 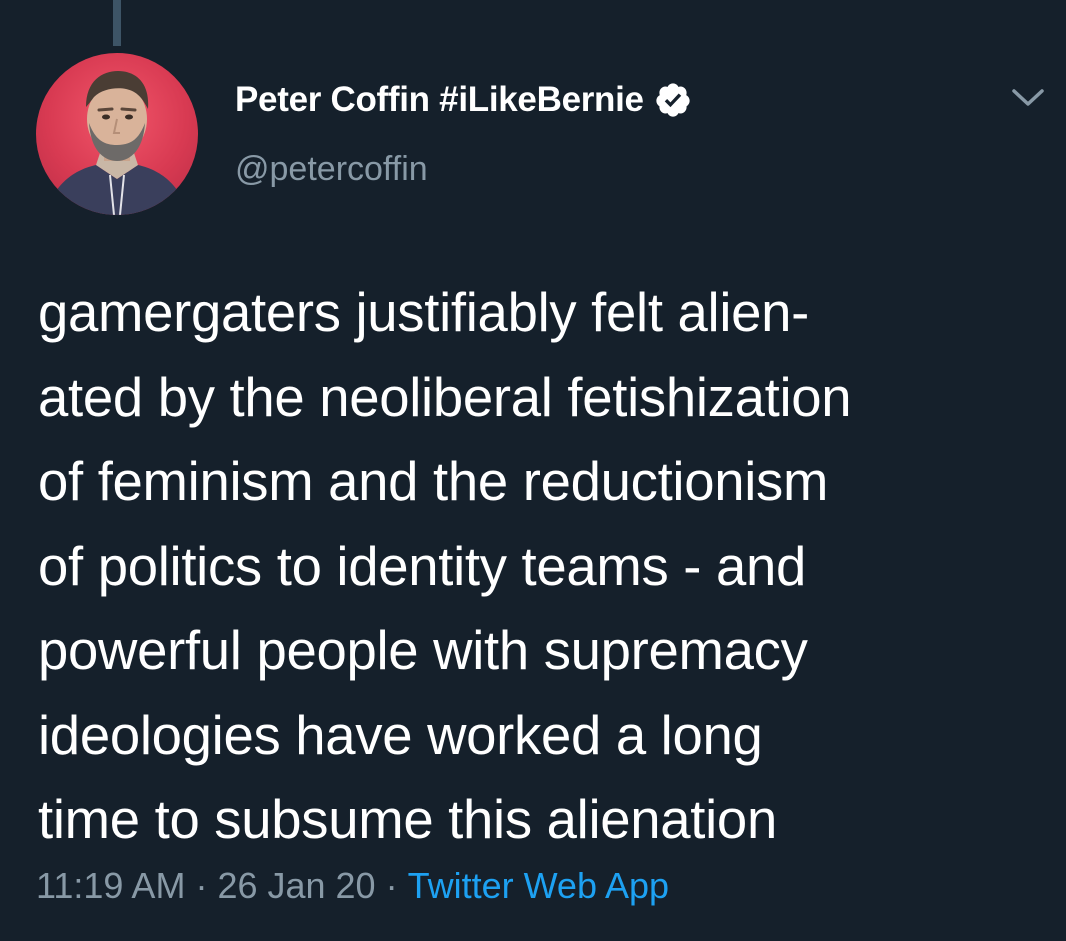 What do you see at coordinates (110, 885) in the screenshot?
I see `tweet-time: 11:19 AM` at bounding box center [110, 885].